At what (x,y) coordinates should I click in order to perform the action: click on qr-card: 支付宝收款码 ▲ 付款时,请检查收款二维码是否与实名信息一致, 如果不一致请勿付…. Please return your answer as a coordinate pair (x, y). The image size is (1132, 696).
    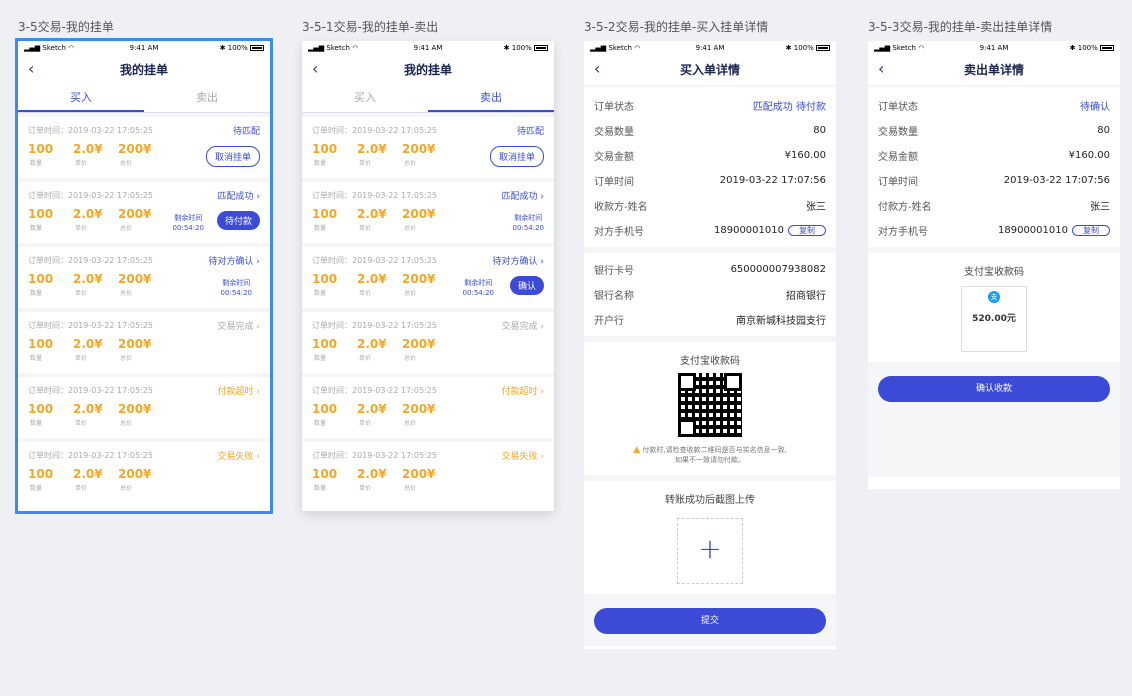
    Looking at the image, I should click on (710, 408).